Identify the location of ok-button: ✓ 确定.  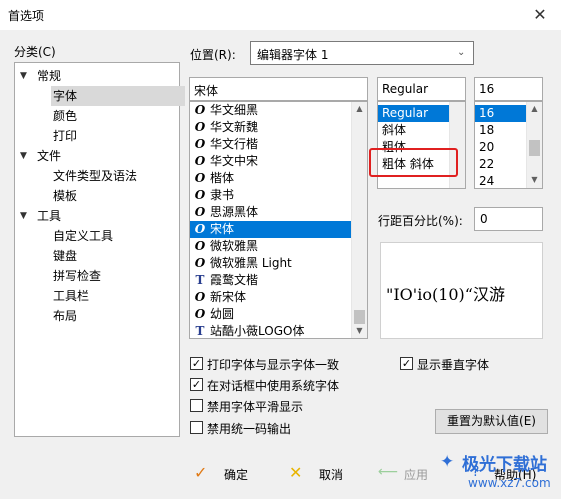
(230, 474).